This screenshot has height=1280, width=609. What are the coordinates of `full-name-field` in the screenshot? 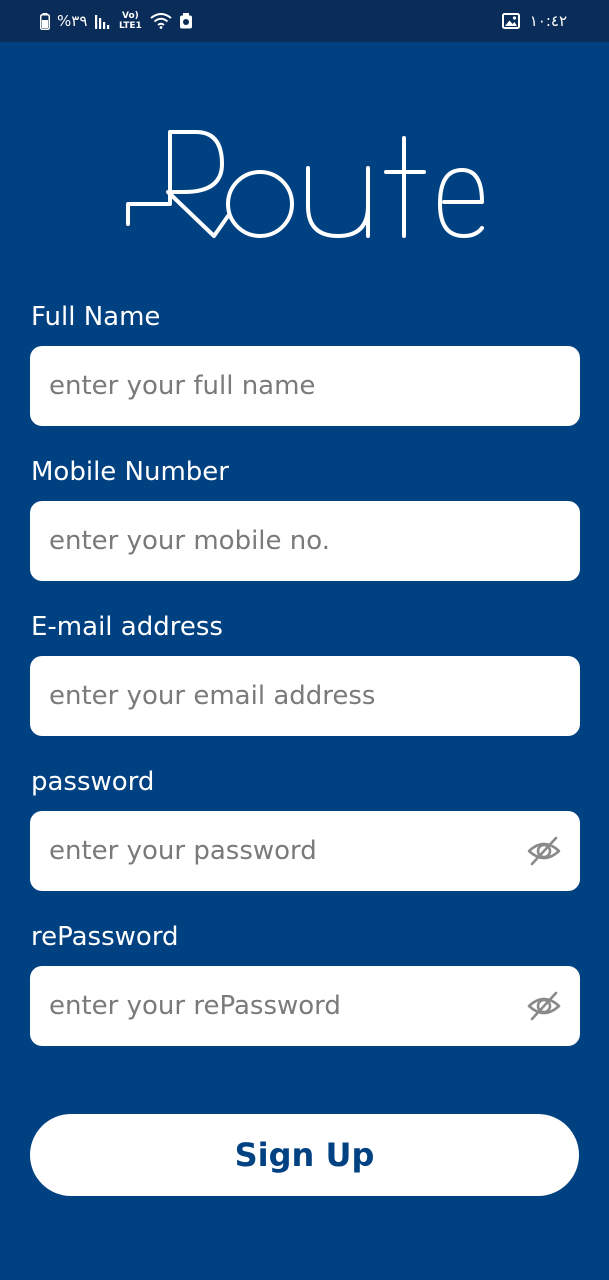 It's located at (305, 386).